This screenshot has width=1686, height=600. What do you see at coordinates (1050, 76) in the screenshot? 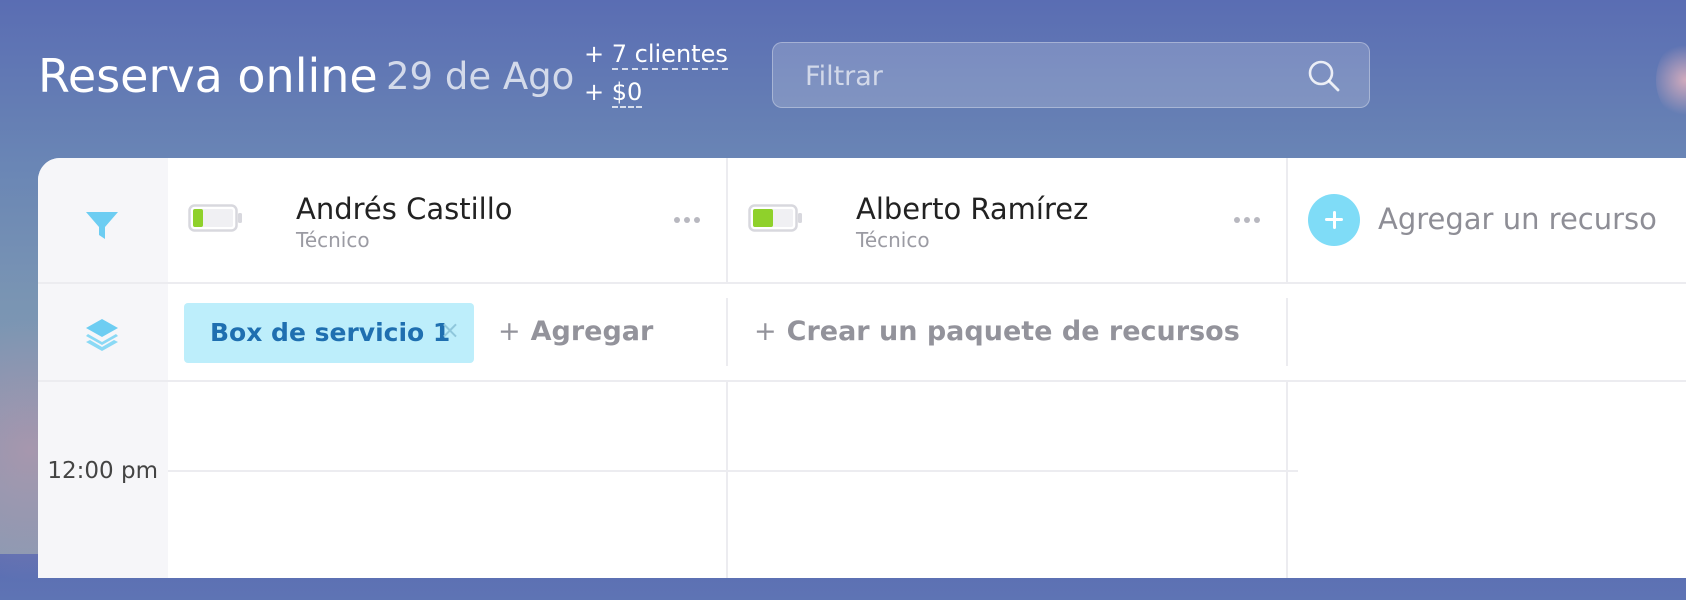
I see `filter-input` at bounding box center [1050, 76].